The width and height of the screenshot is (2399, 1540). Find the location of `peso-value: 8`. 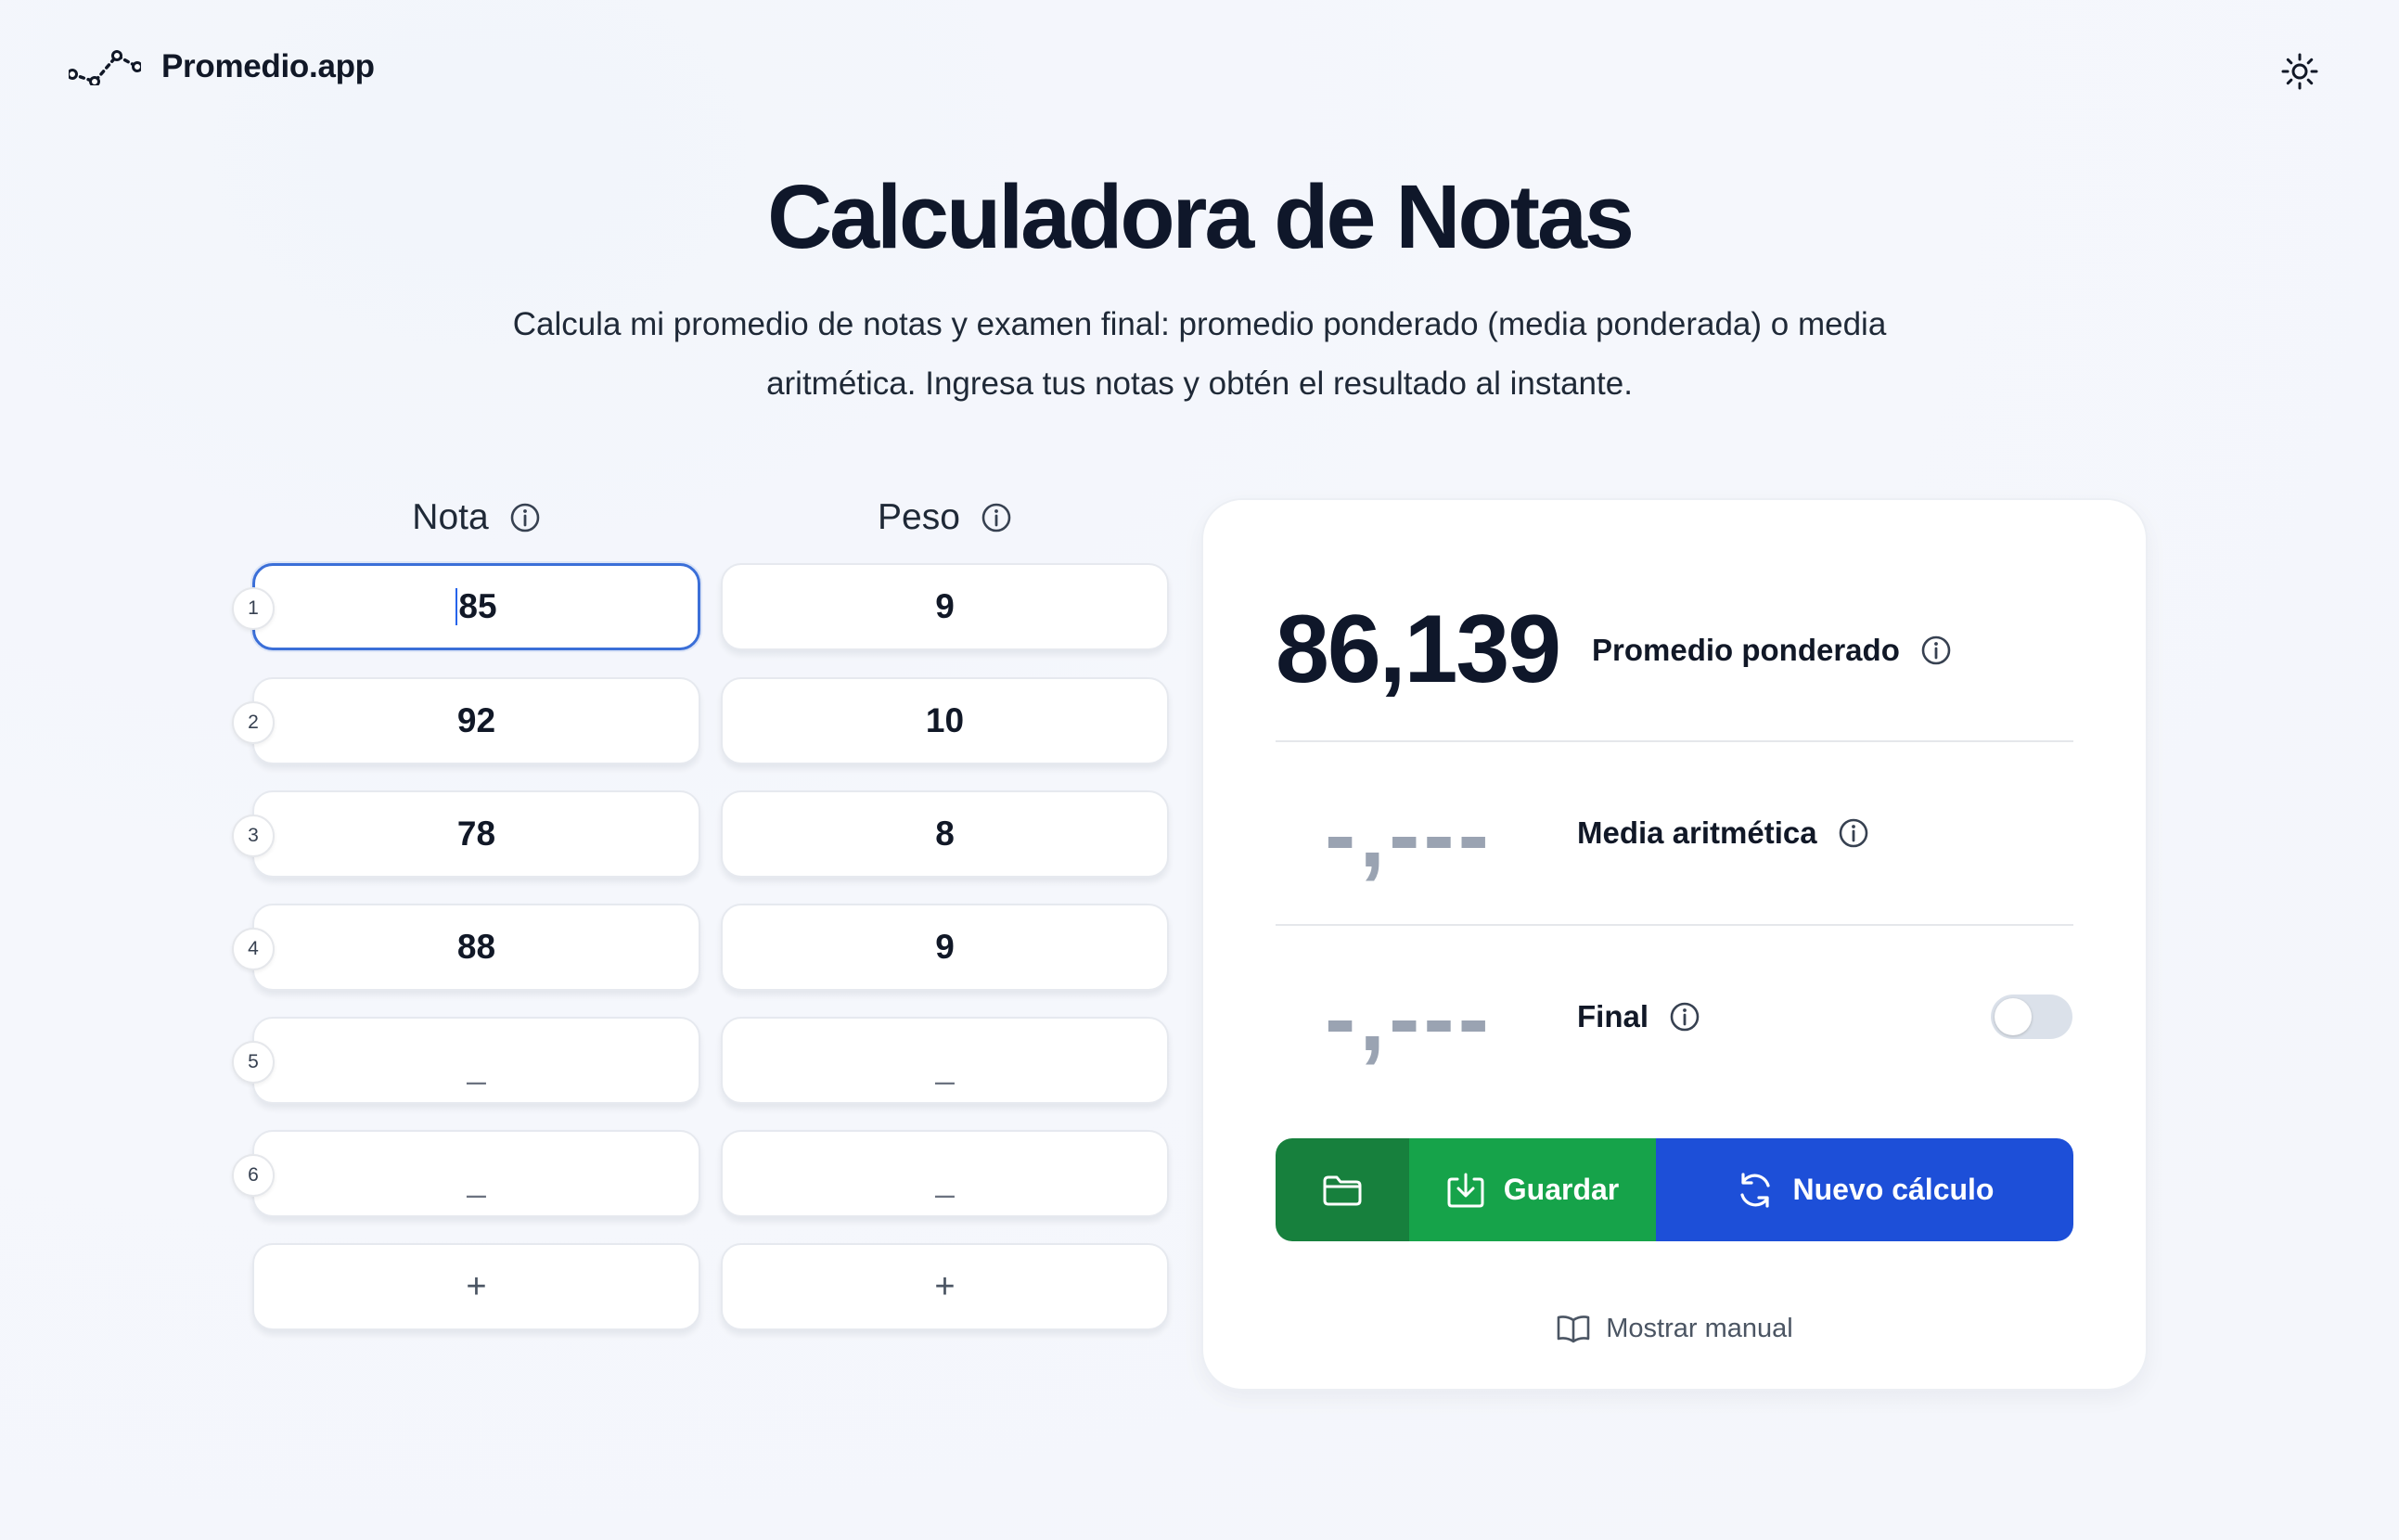

peso-value: 8 is located at coordinates (945, 834).